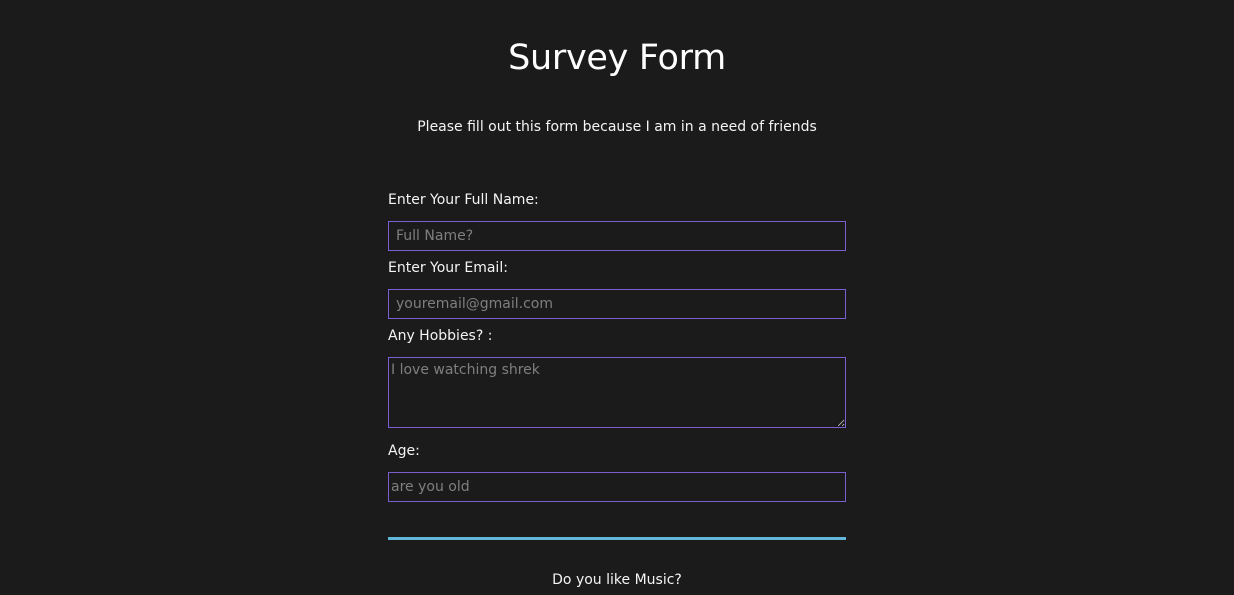  What do you see at coordinates (463, 200) in the screenshot?
I see `name-label: Enter Your Full Name:` at bounding box center [463, 200].